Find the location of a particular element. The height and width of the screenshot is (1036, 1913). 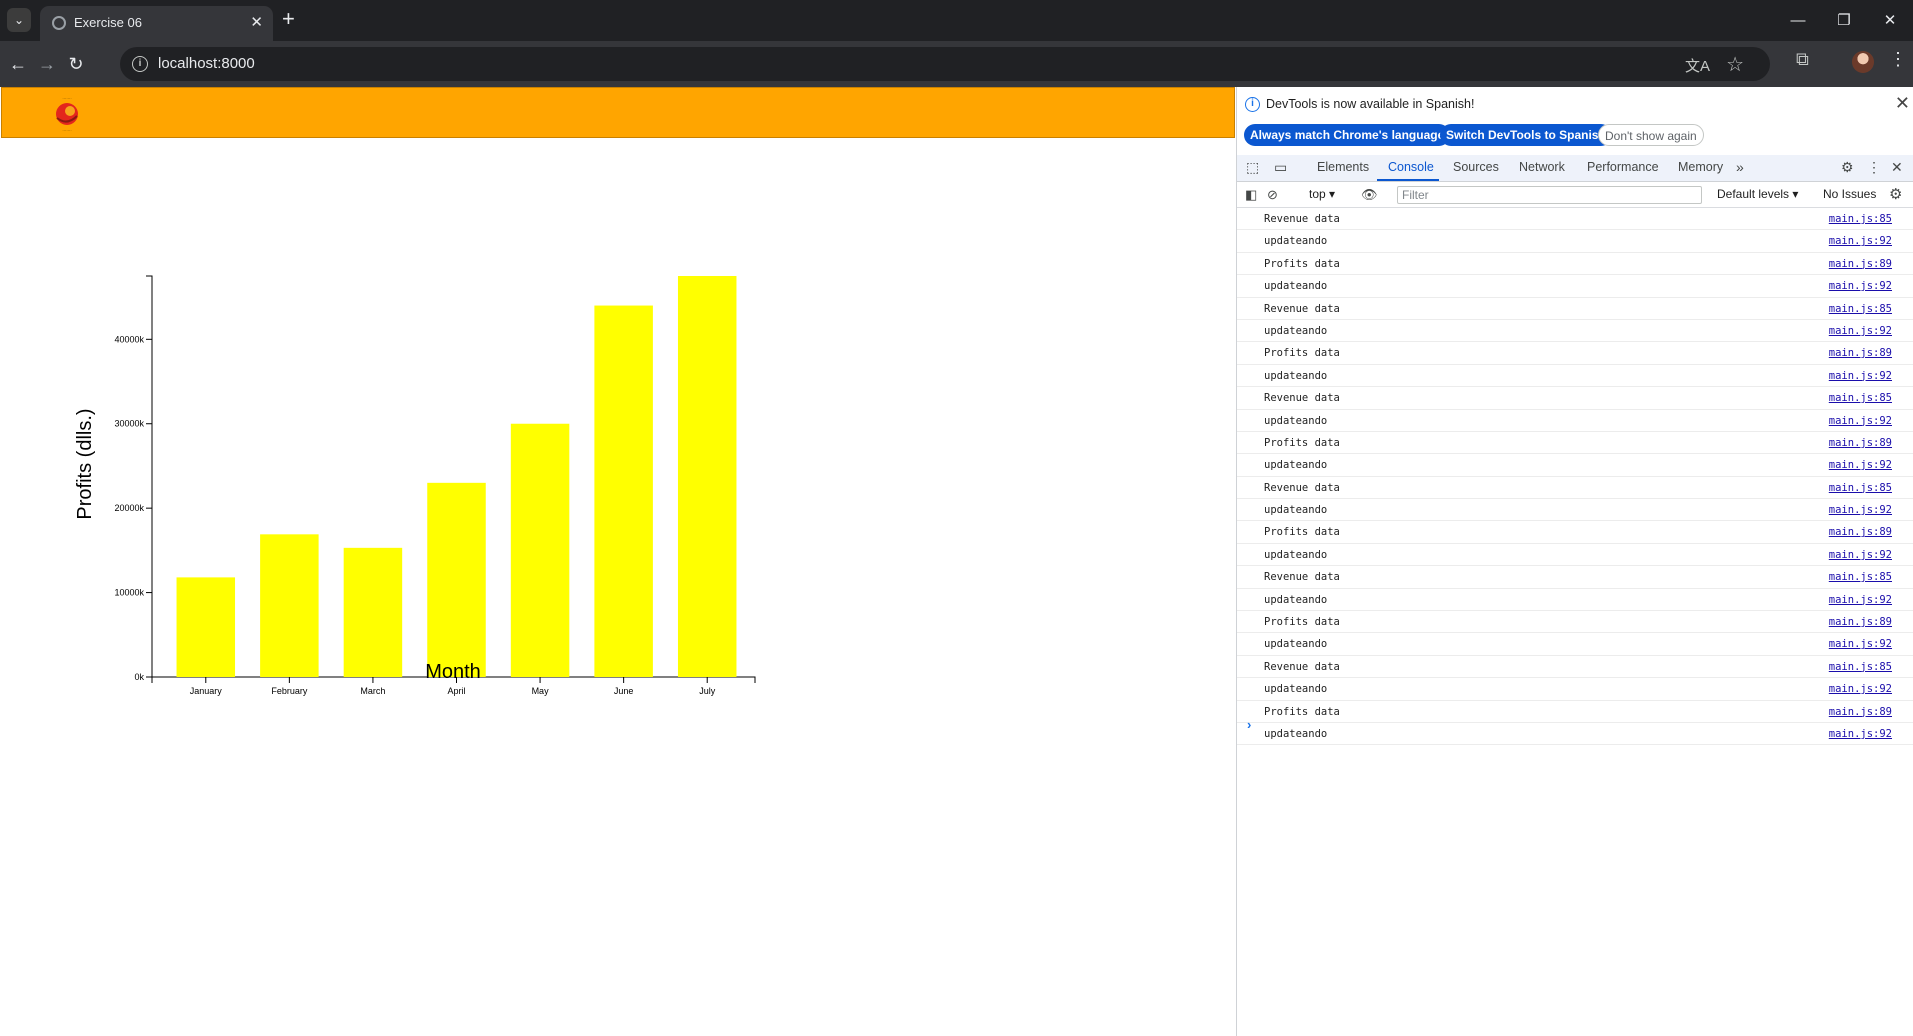

close-window-icon: ✕ is located at coordinates (1890, 20).